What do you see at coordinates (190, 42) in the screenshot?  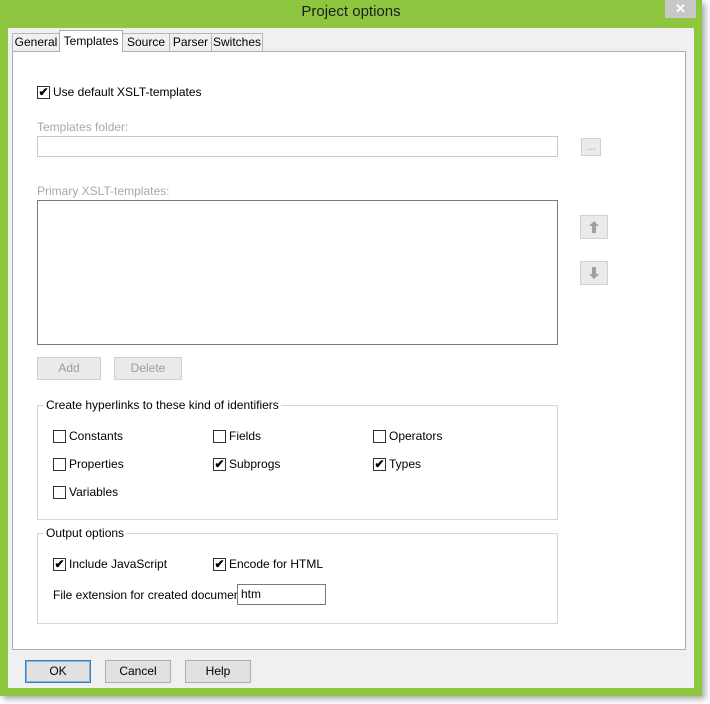 I see `tab-parser: Parser` at bounding box center [190, 42].